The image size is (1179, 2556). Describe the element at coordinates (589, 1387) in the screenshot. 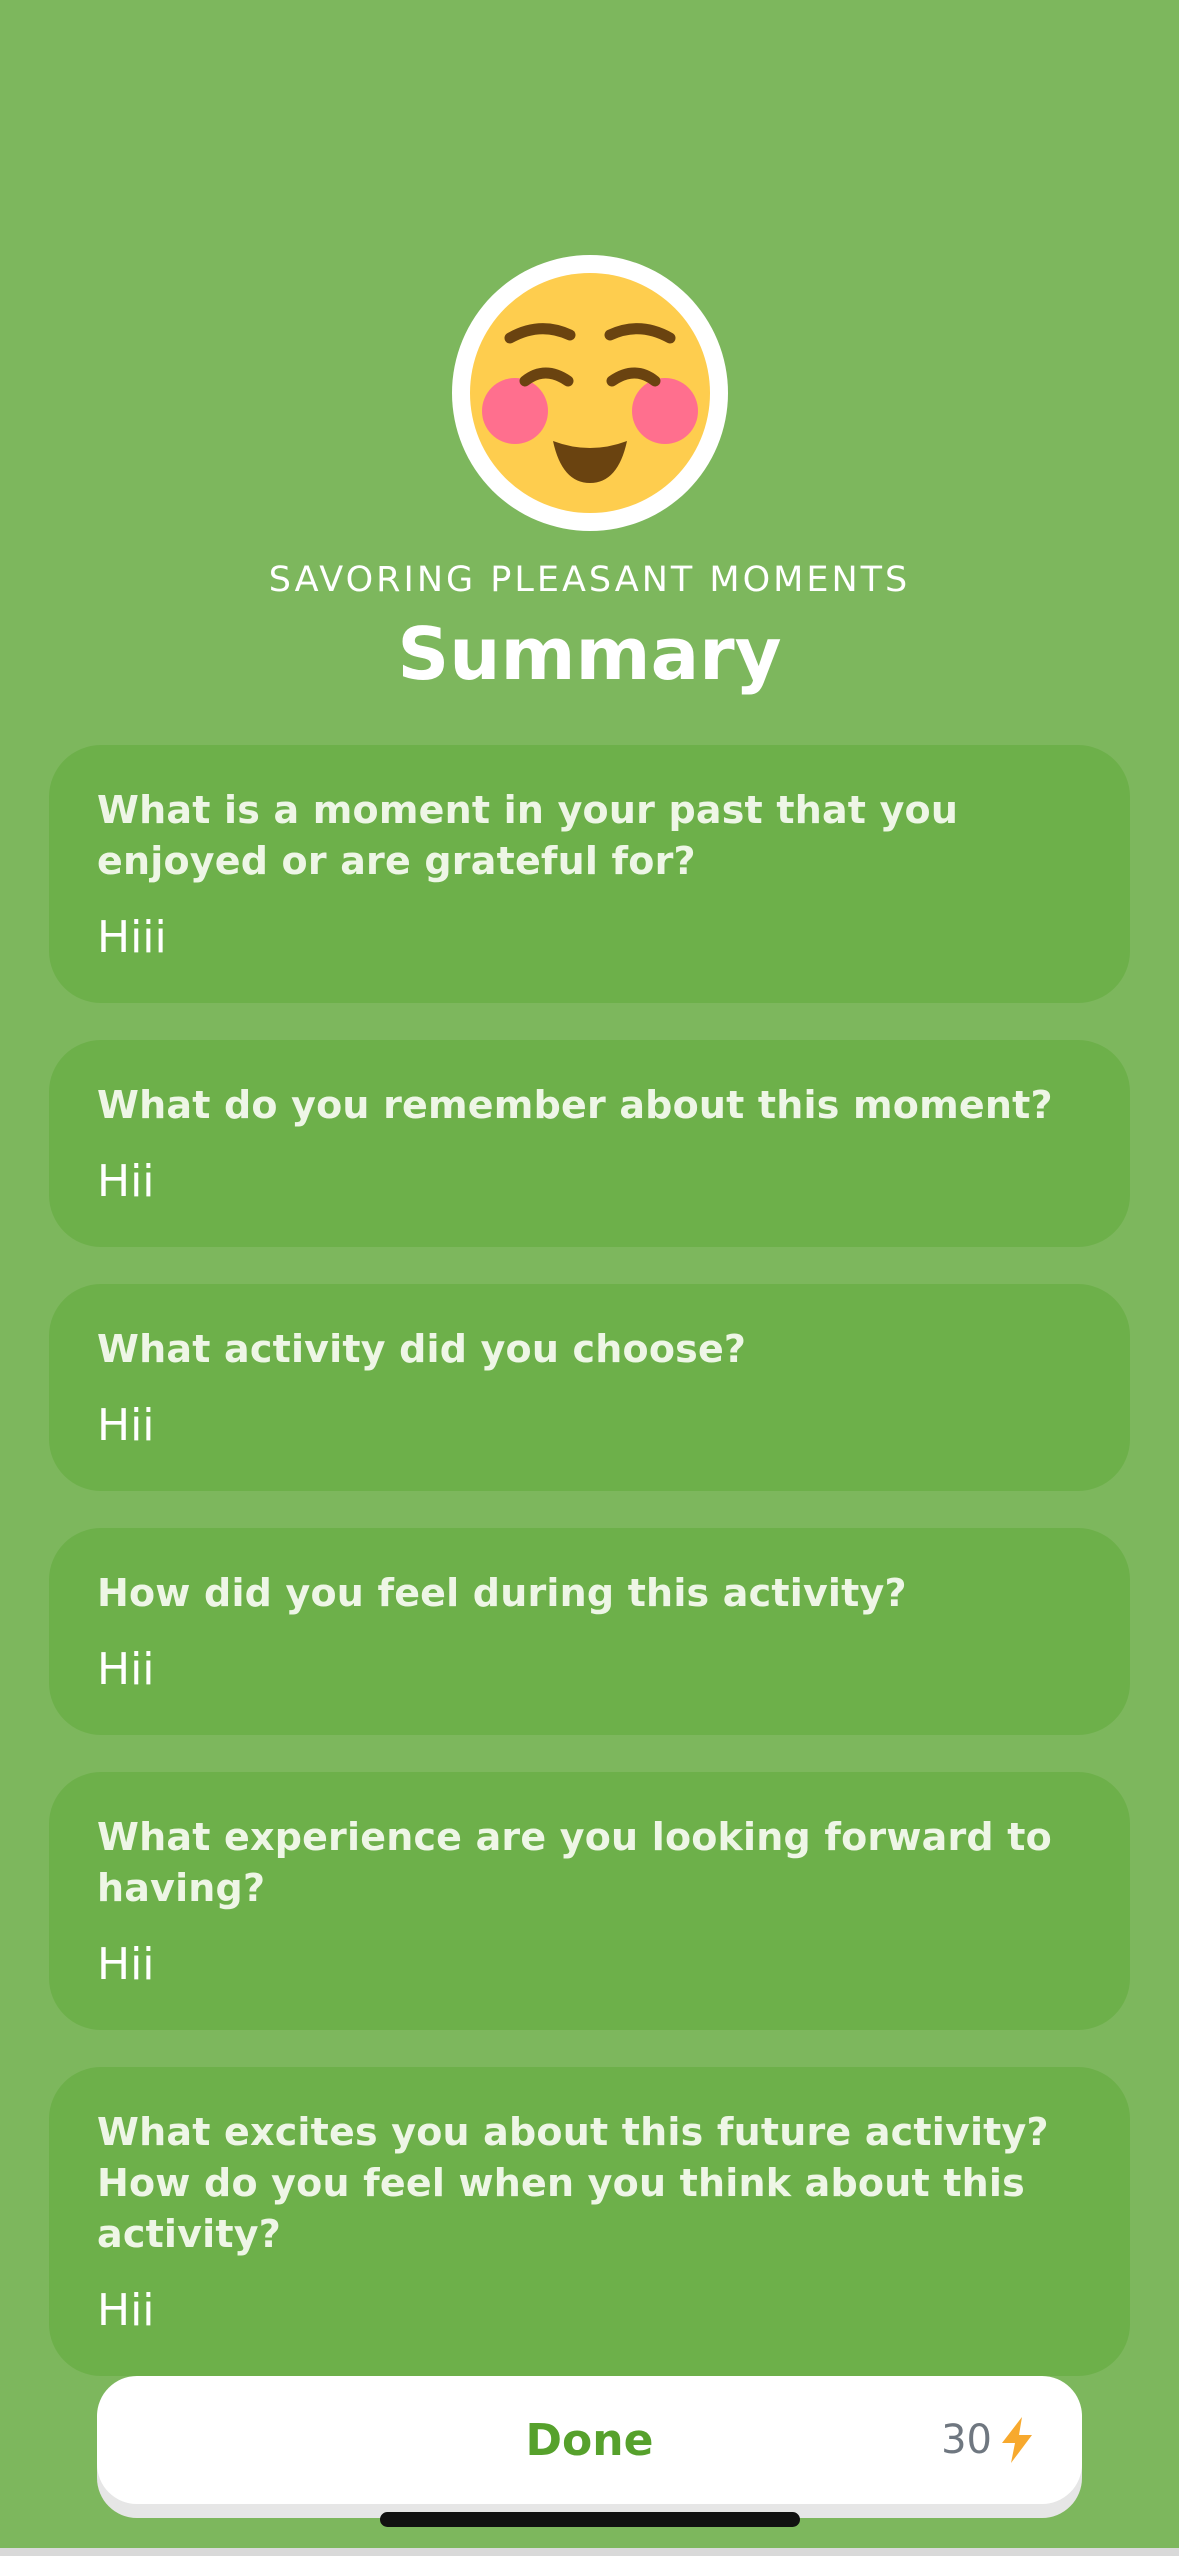

I see `answer-card: What activity did you choose? Hii` at that location.